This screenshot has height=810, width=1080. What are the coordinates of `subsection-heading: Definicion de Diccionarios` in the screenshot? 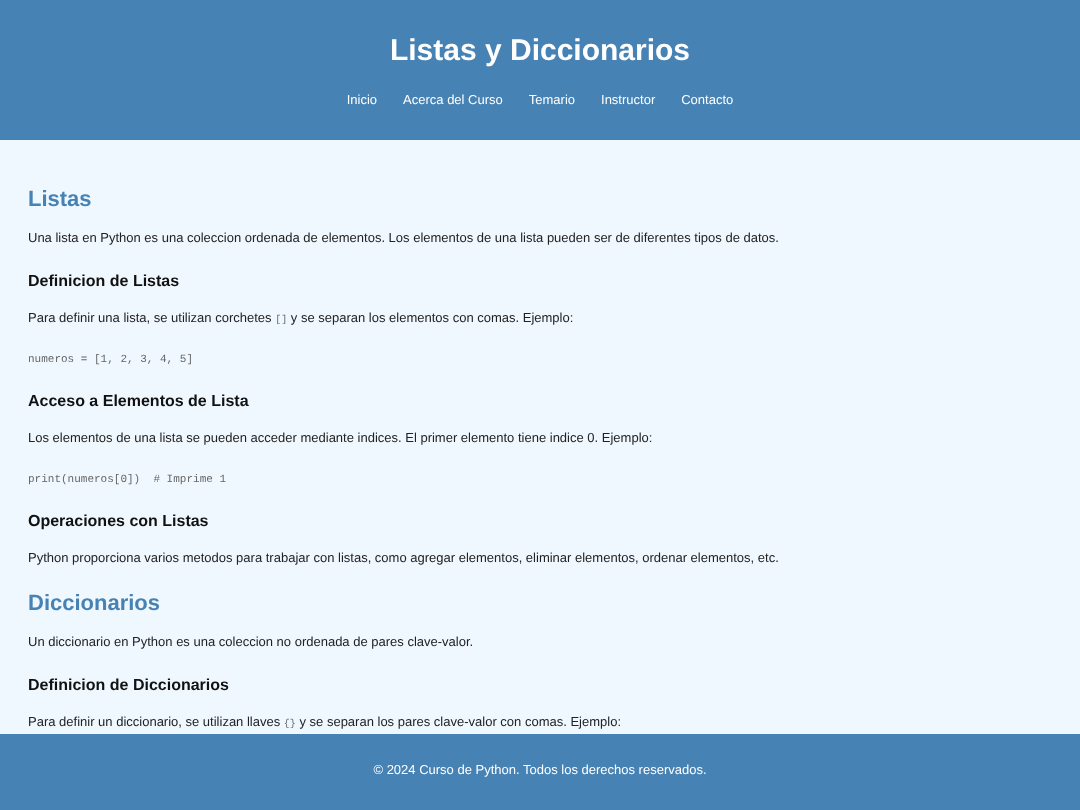 It's located at (129, 685).